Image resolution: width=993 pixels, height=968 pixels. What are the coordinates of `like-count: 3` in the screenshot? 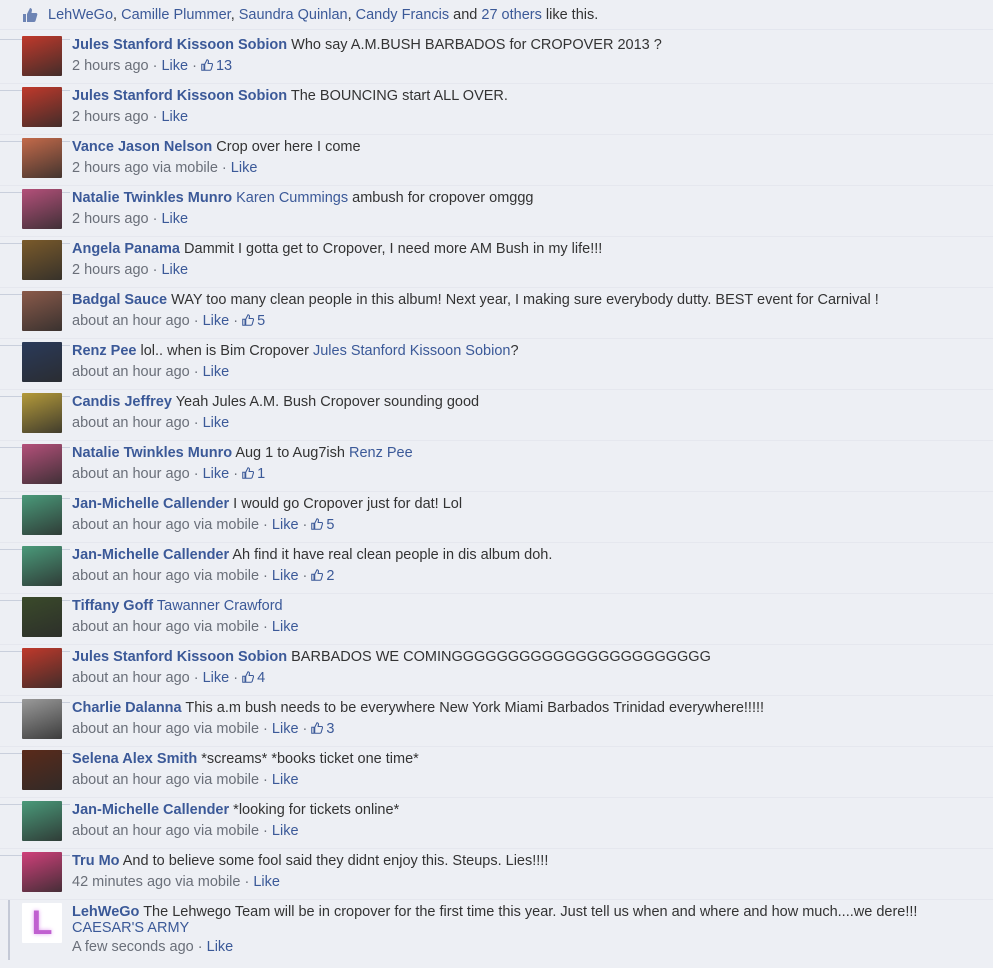 It's located at (323, 729).